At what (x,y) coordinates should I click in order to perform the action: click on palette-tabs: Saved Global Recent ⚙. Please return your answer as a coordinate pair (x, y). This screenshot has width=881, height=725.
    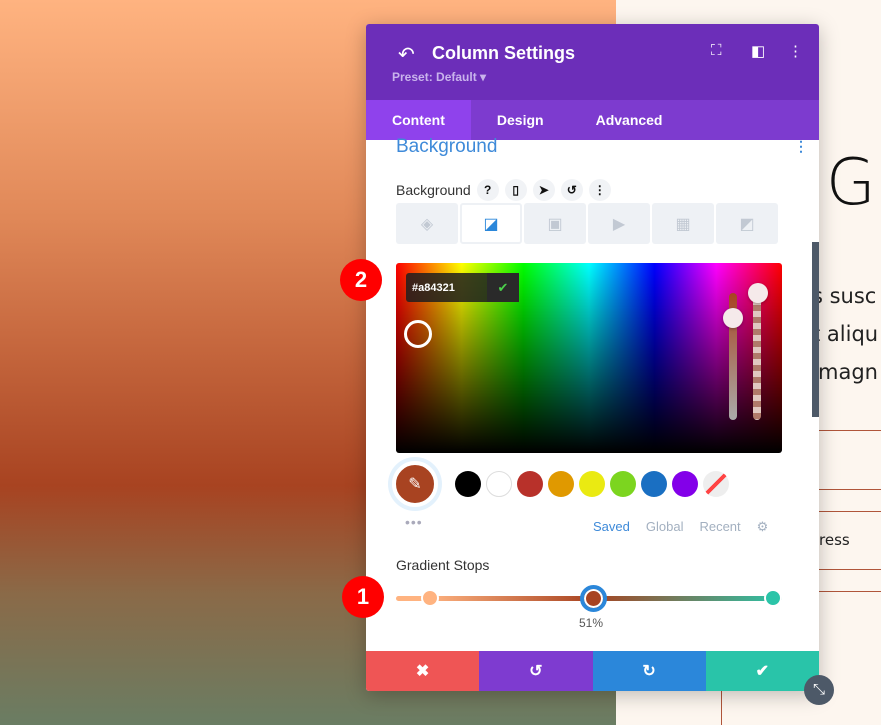
    Looking at the image, I should click on (680, 527).